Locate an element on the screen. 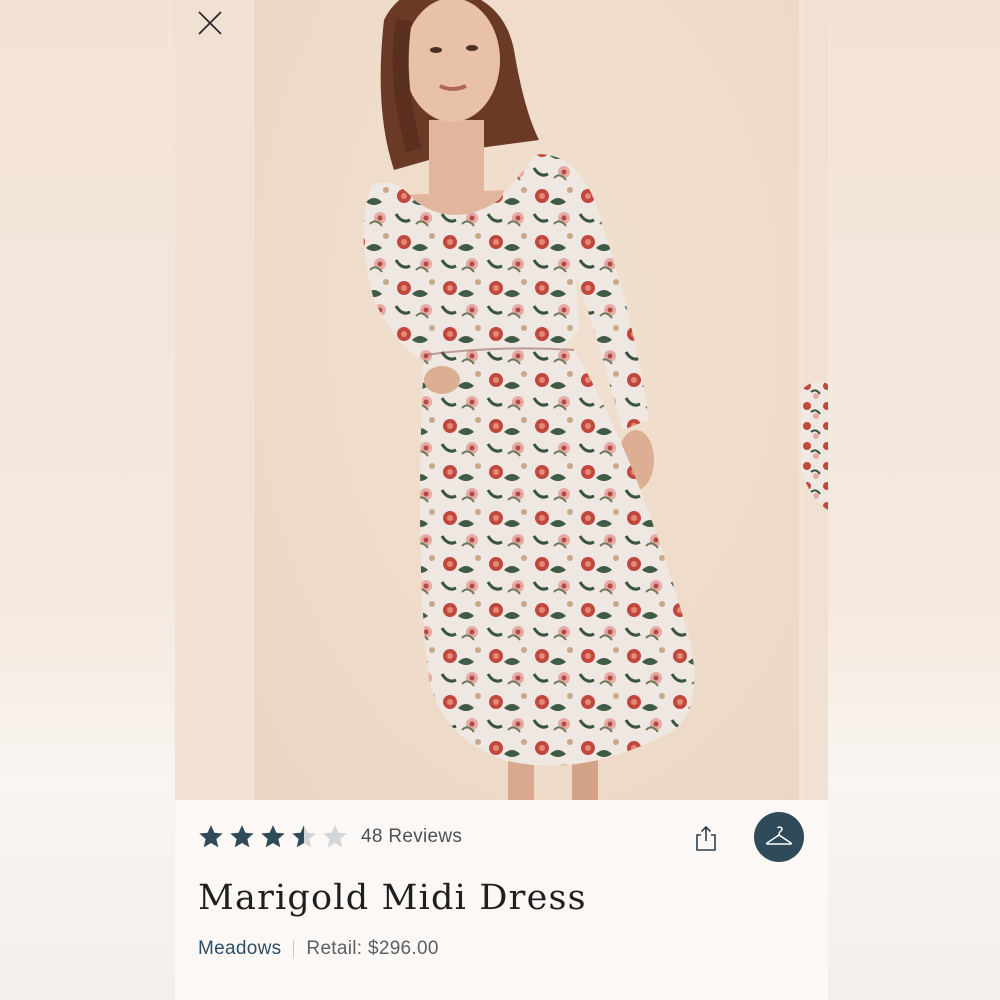  close-button is located at coordinates (210, 23).